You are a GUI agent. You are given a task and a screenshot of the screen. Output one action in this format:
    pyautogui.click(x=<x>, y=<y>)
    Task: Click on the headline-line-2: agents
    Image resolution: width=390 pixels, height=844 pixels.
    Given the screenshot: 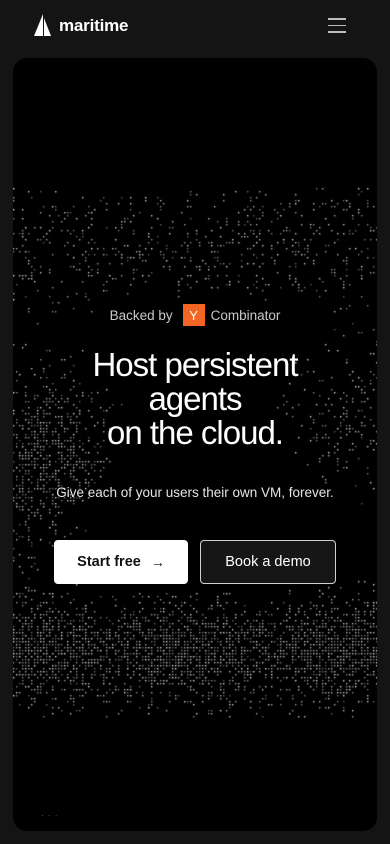 What is the action you would take?
    pyautogui.click(x=195, y=398)
    